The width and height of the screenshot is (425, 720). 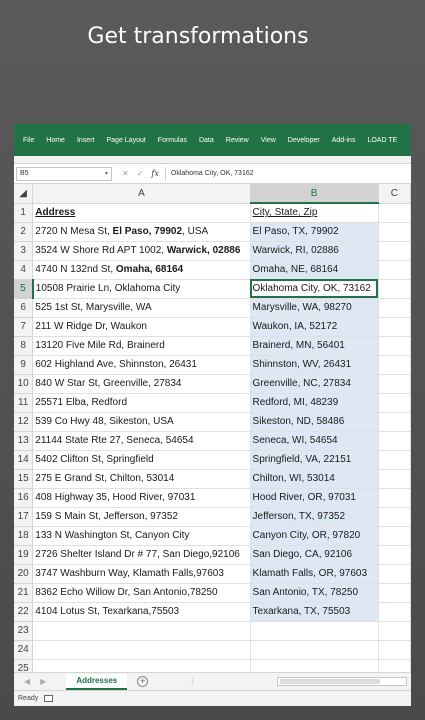 What do you see at coordinates (125, 140) in the screenshot?
I see `ribbon-tab: Page Layout` at bounding box center [125, 140].